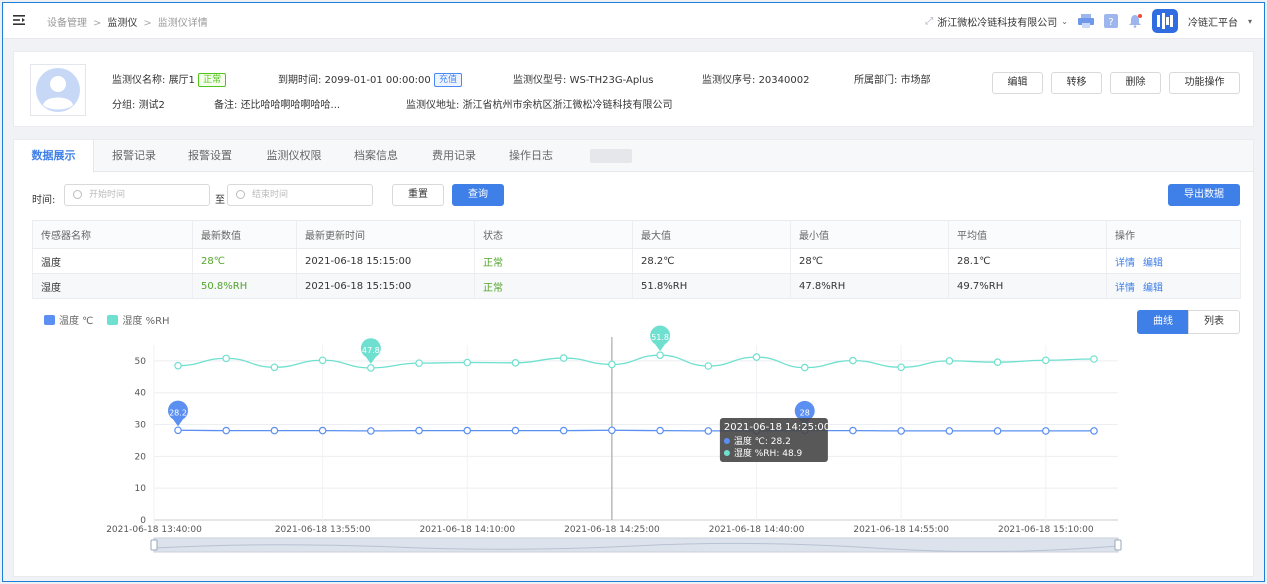  Describe the element at coordinates (154, 530) in the screenshot. I see `x-tick-label: 2021-06-18 13:40:00` at that location.